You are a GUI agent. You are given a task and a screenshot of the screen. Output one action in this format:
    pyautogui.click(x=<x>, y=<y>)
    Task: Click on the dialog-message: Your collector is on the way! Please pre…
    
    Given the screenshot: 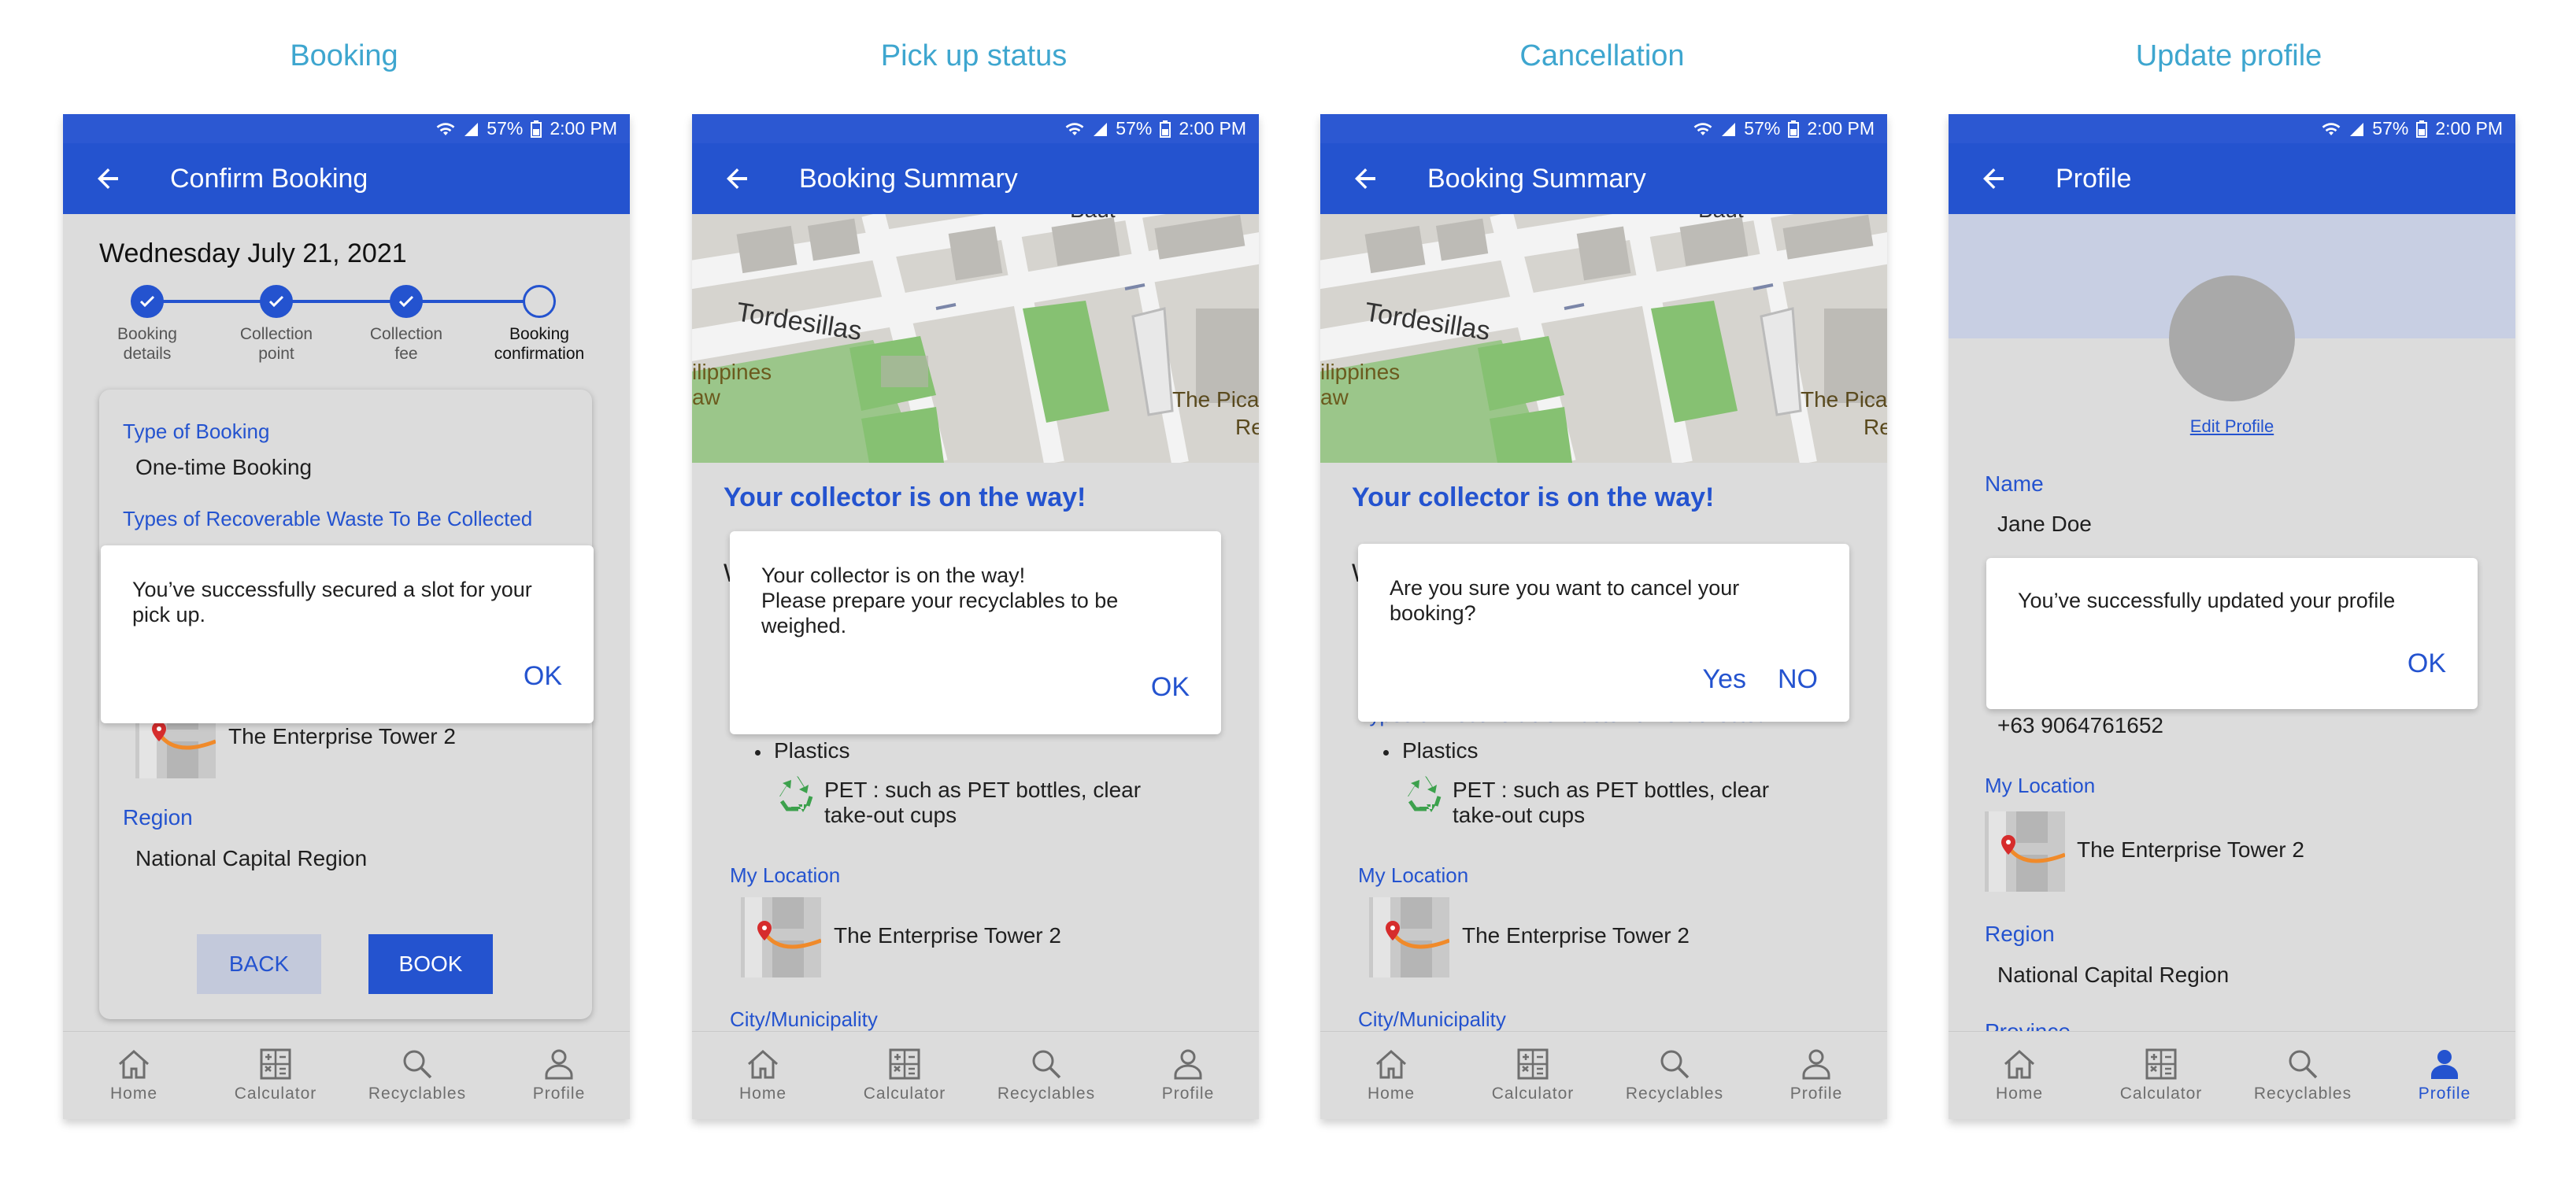 What is the action you would take?
    pyautogui.click(x=975, y=600)
    